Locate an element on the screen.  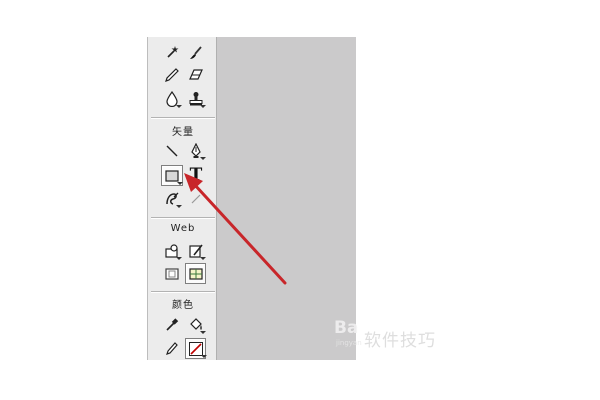
watermark: Ba 软件技巧 jingyan is located at coordinates (384, 334).